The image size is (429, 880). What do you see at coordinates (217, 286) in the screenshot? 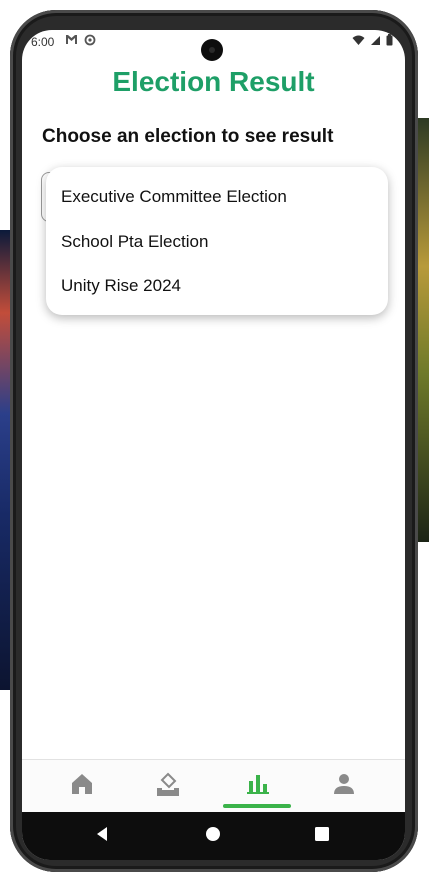
I see `dropdown-option-unity-rise: Unity Rise 2024` at bounding box center [217, 286].